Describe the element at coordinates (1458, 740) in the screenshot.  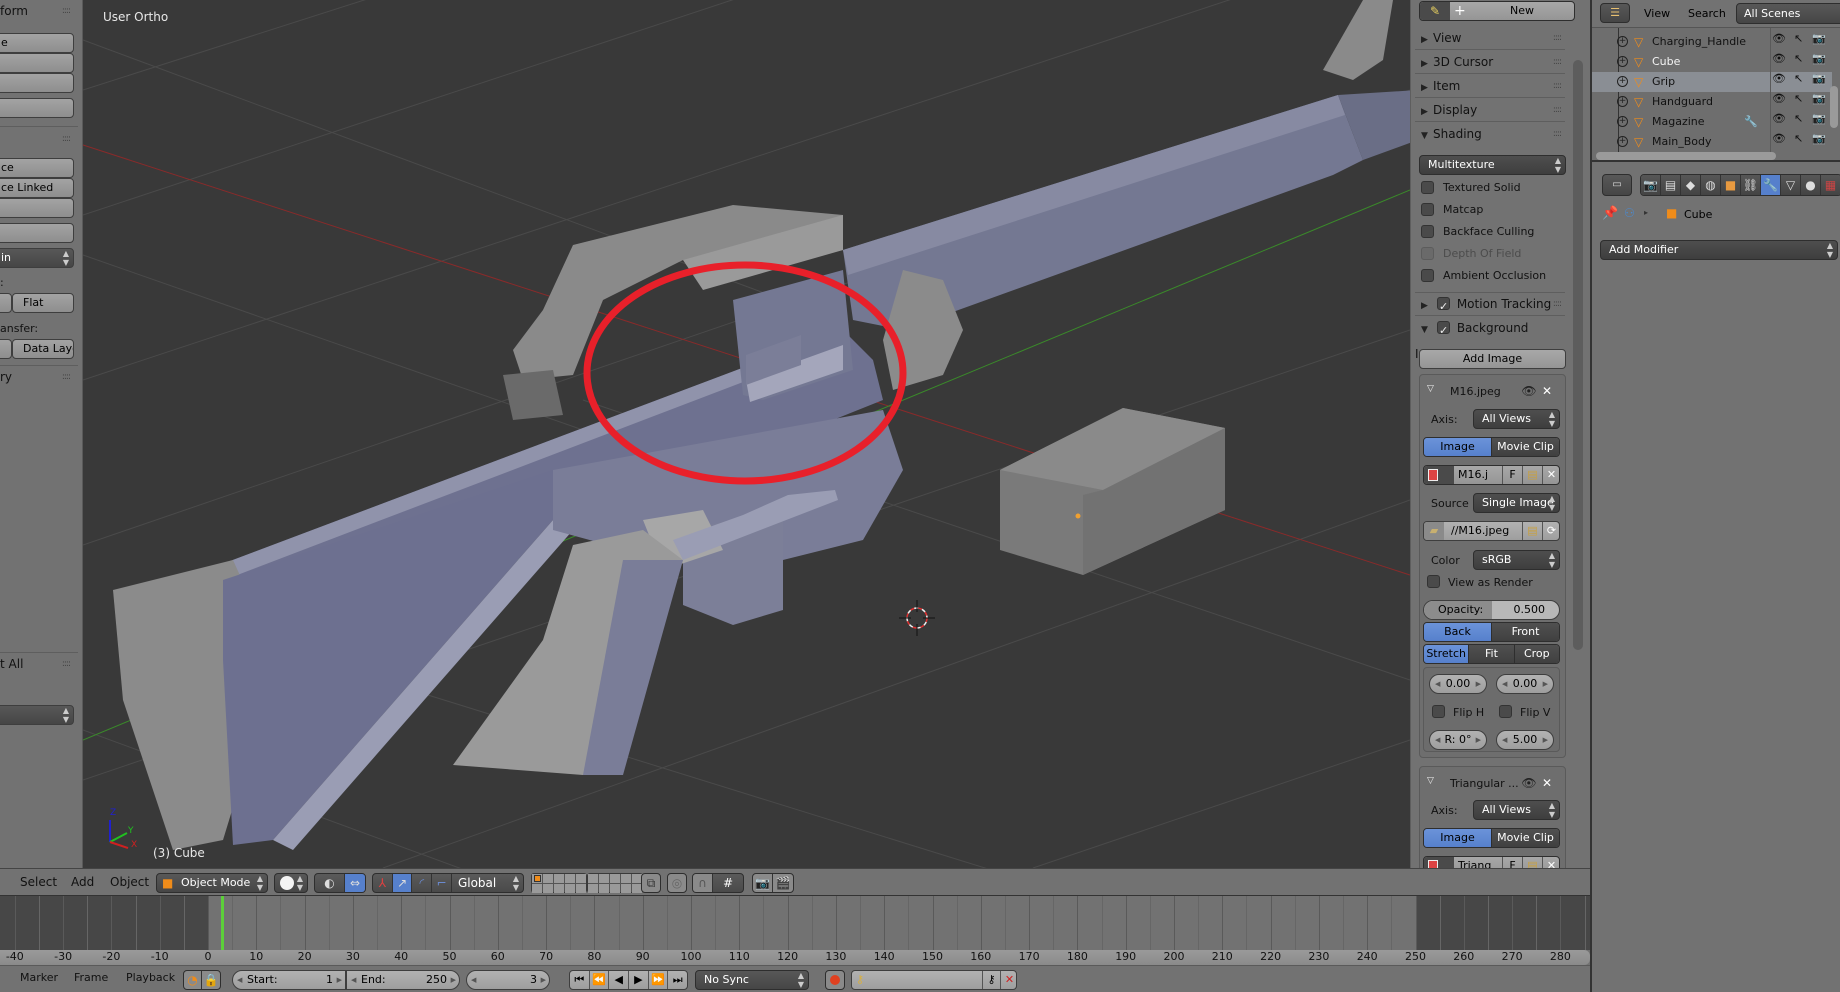
I see `rotation-field: ◀ R: 0° ▶` at that location.